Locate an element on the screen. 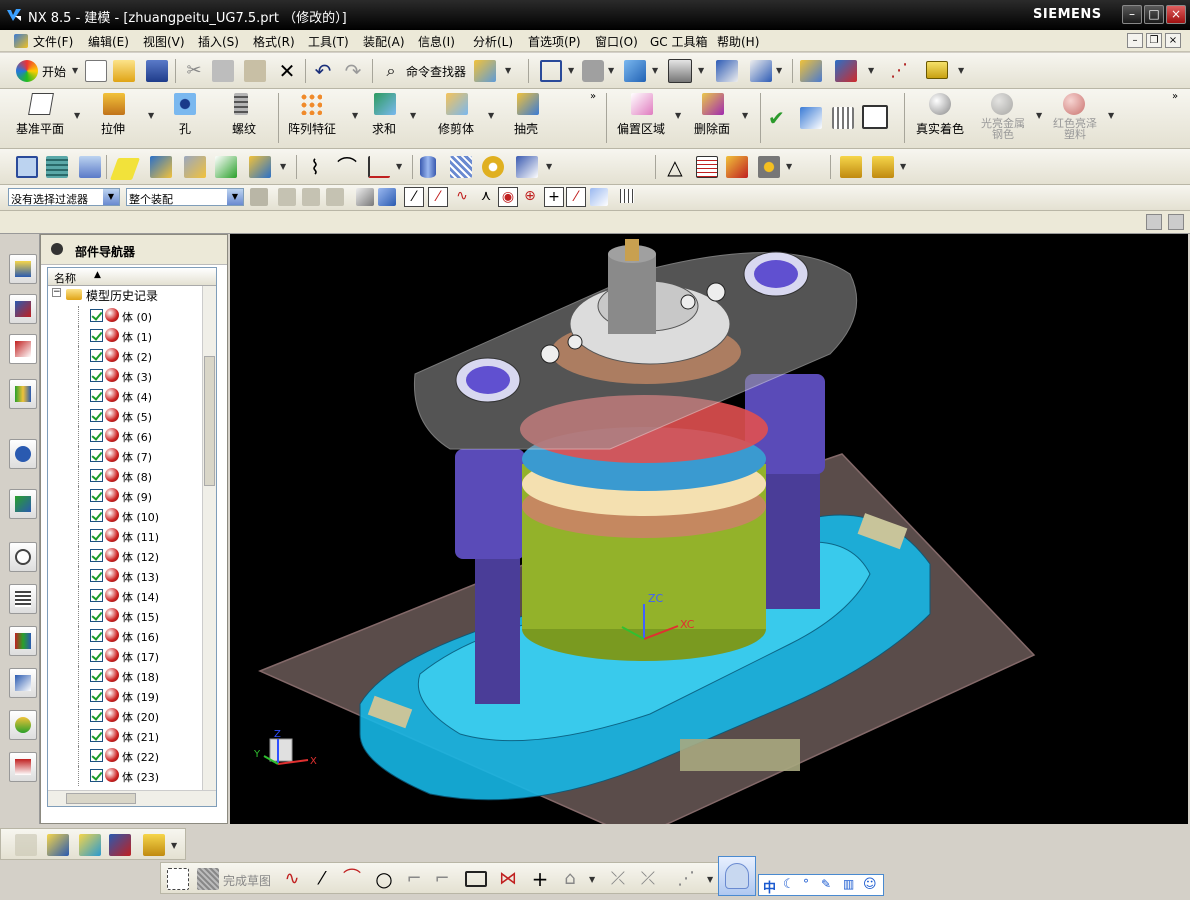 This screenshot has width=1190, height=900. start-dropdown-icon: ▼ is located at coordinates (75, 70).